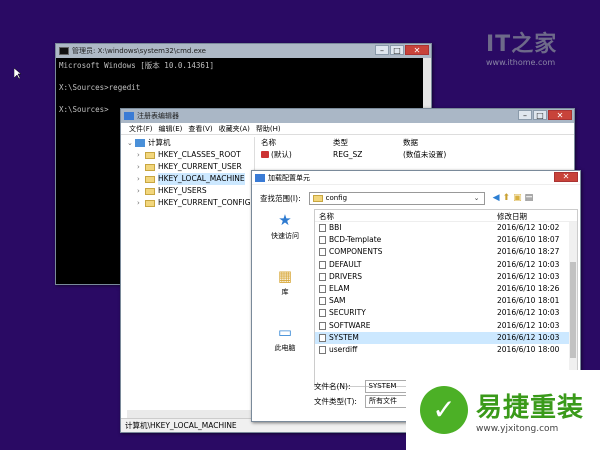  I want to click on look-in-select: config ⌄, so click(396, 198).